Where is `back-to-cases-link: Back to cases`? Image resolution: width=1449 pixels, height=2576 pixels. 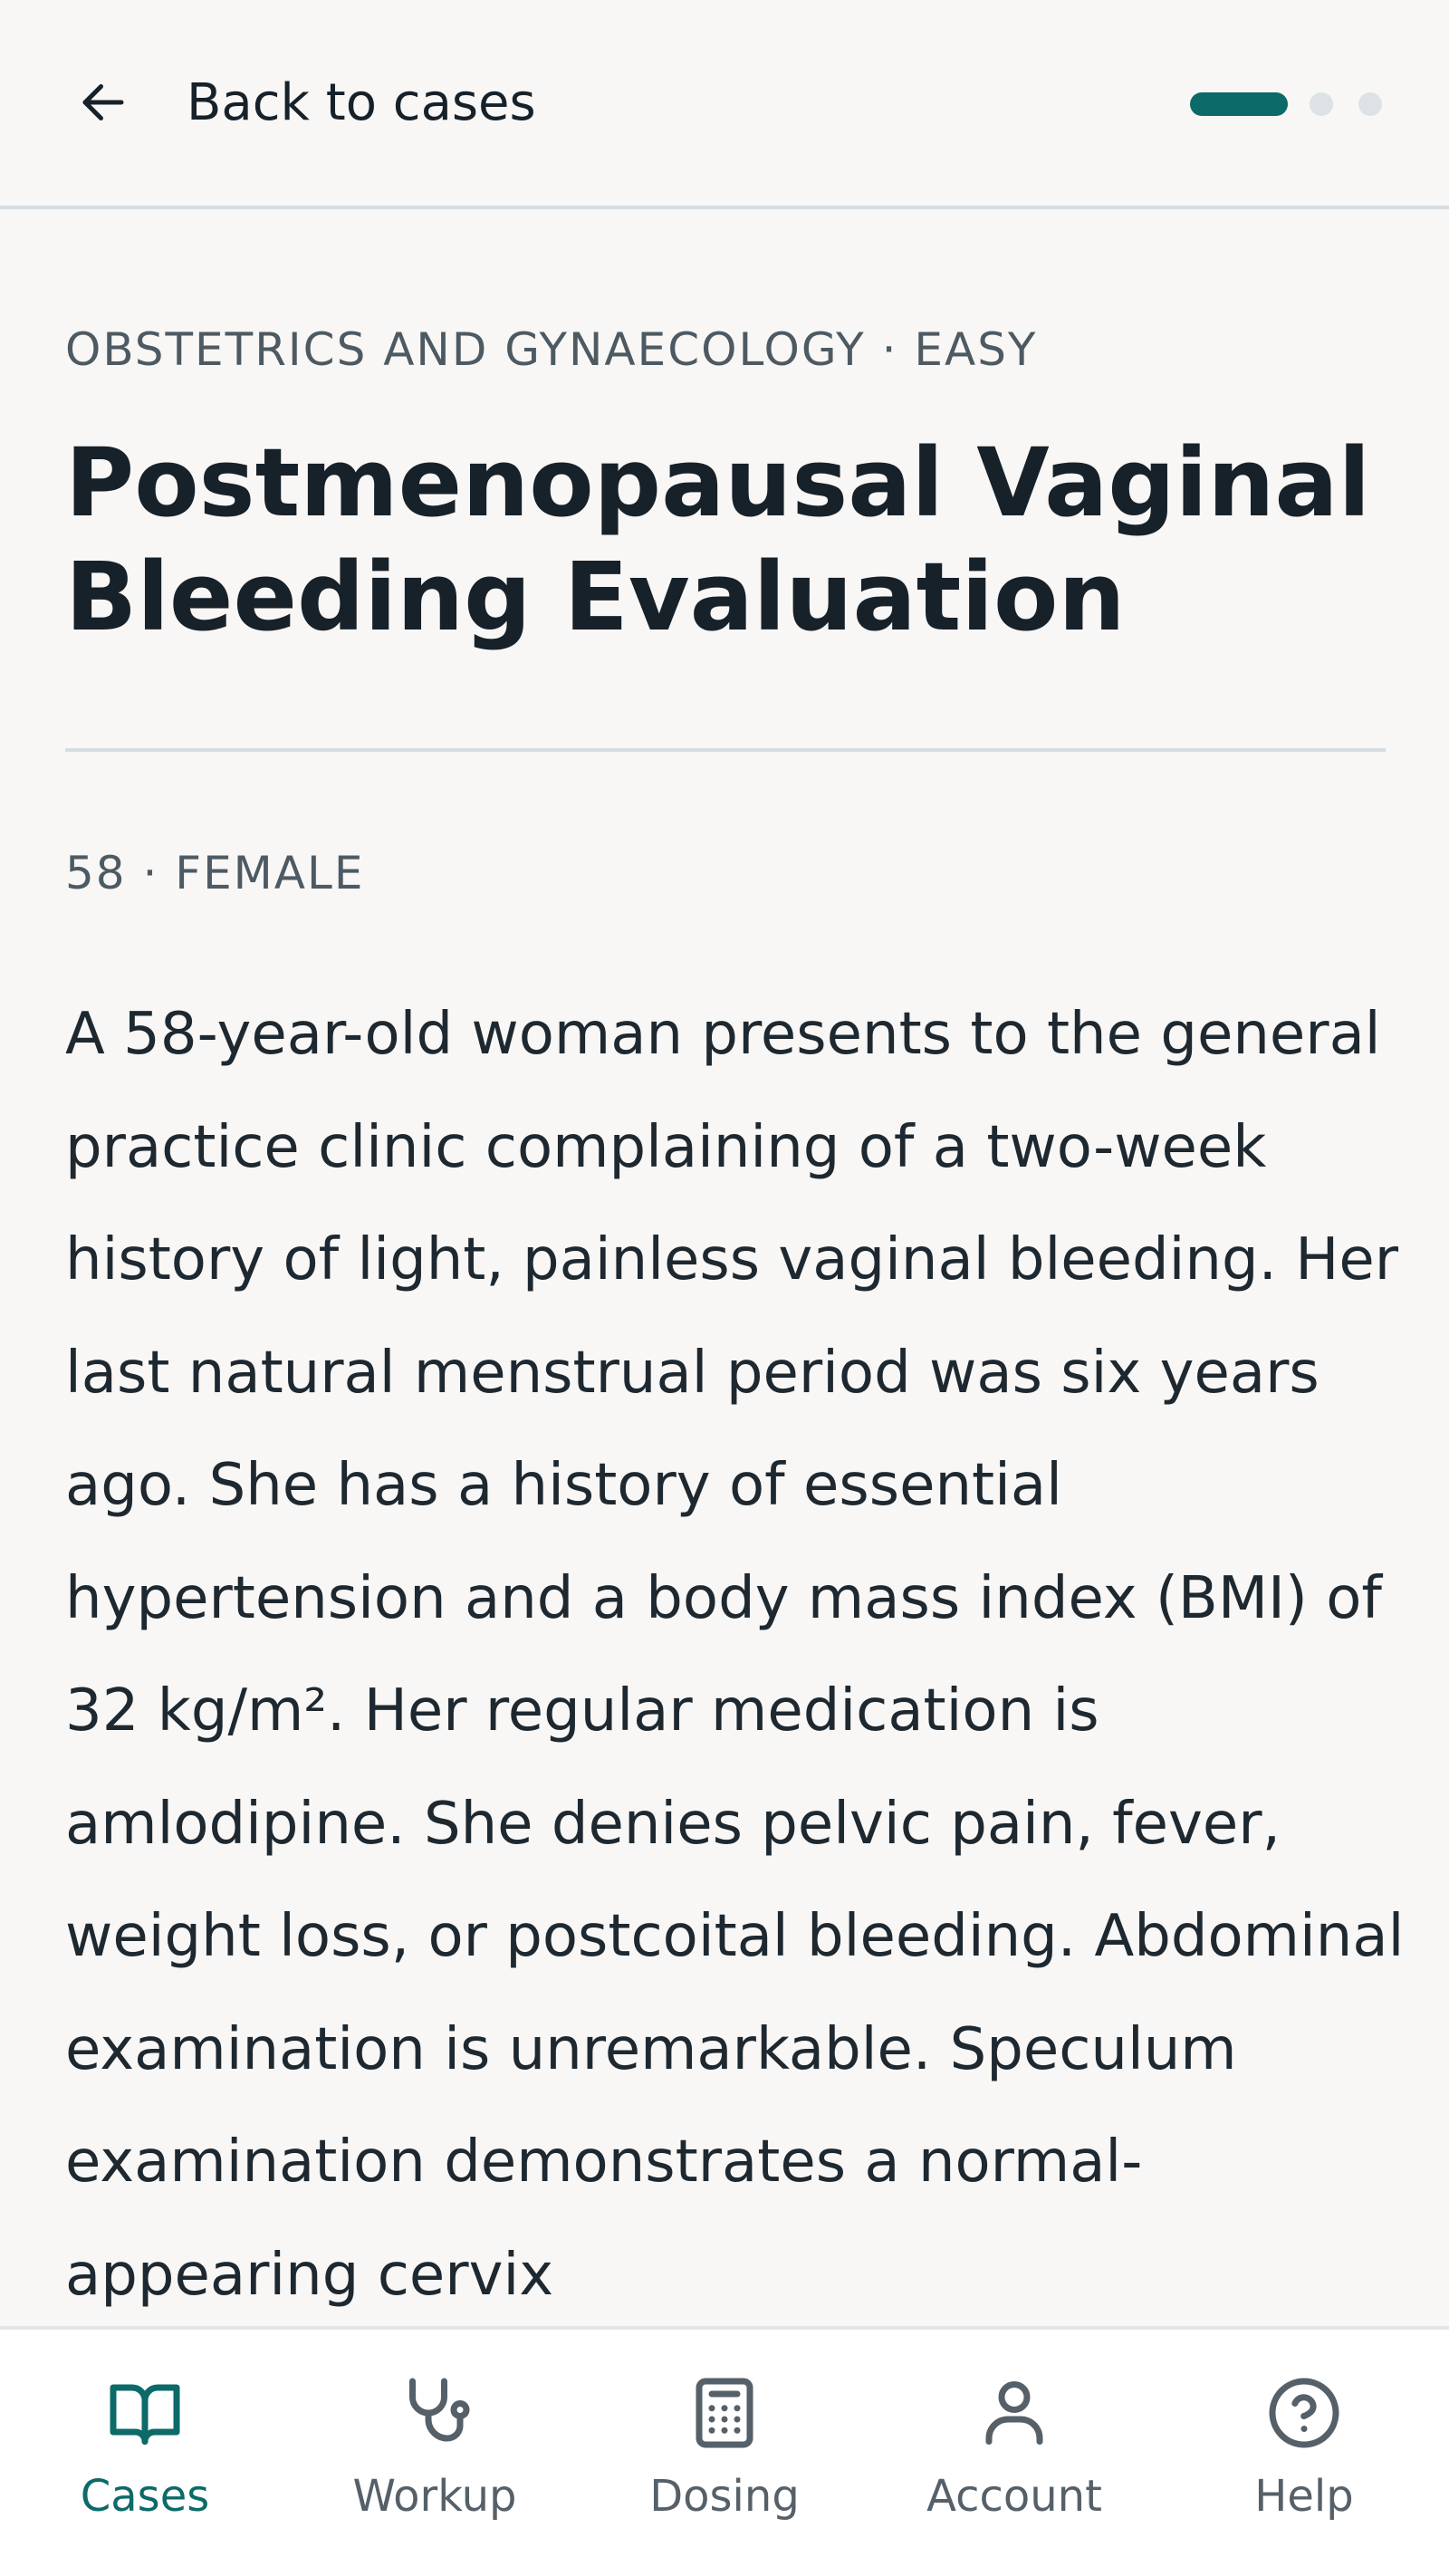
back-to-cases-link: Back to cases is located at coordinates (361, 103).